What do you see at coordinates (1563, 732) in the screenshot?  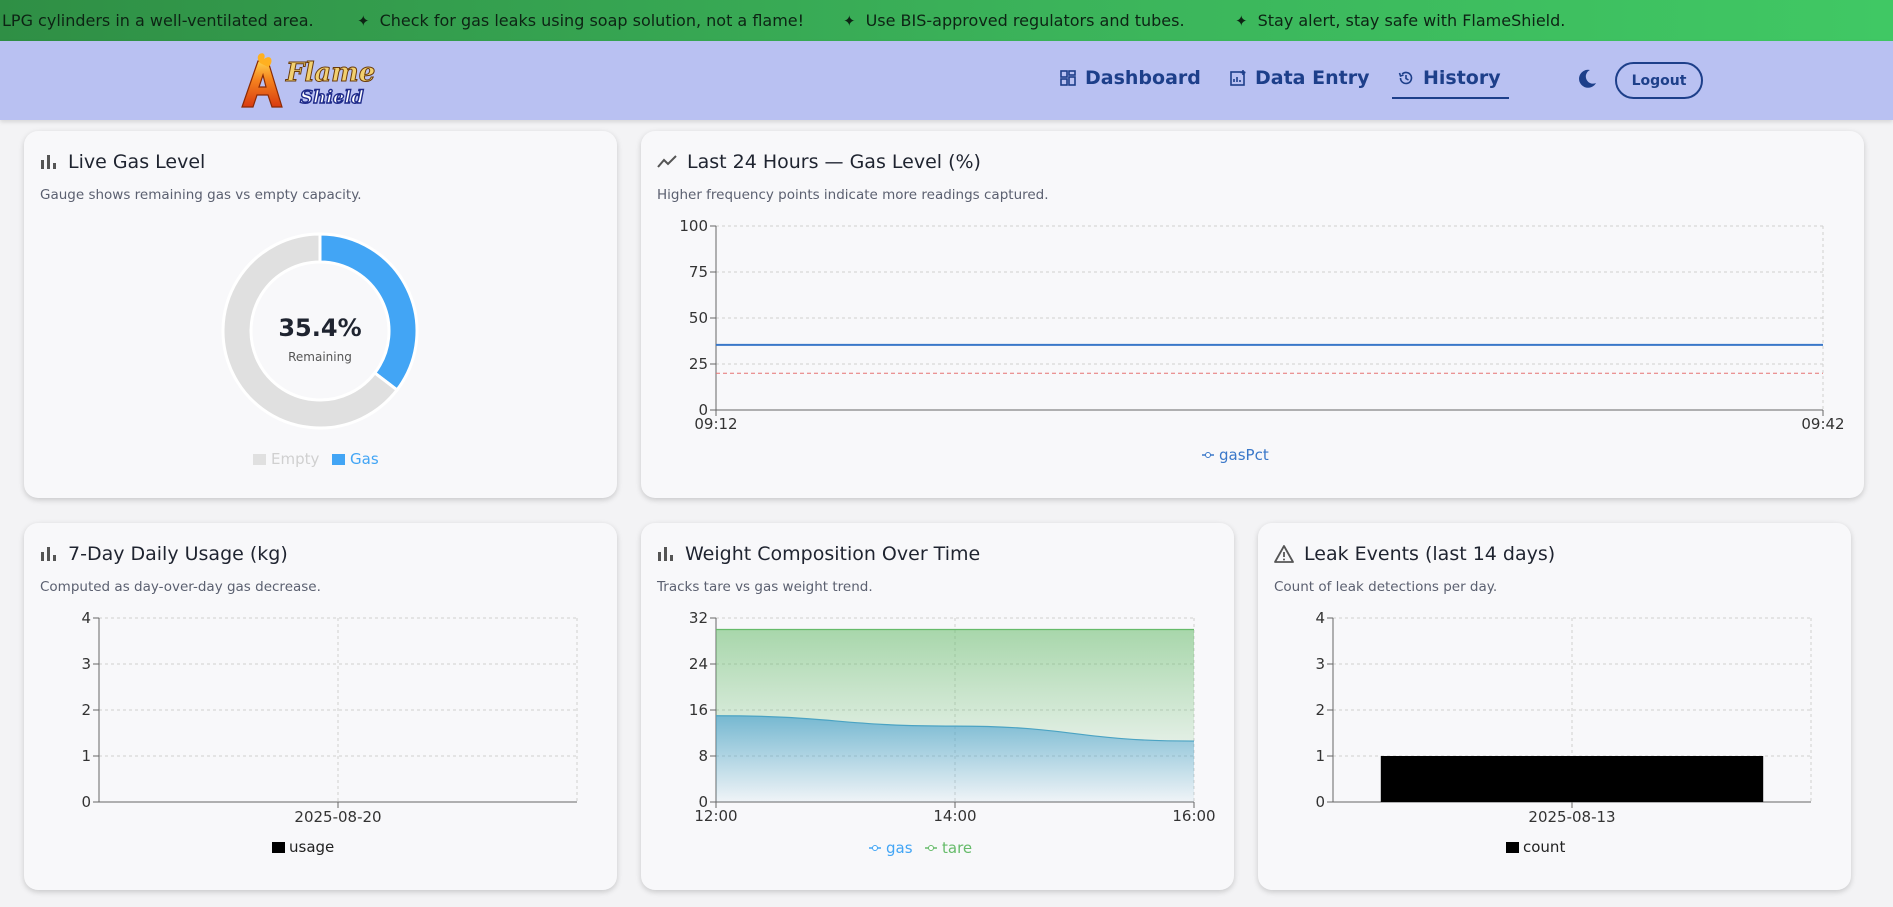 I see `leak-bar-chart: 0 1 2 3 4 2025-08-13 count` at bounding box center [1563, 732].